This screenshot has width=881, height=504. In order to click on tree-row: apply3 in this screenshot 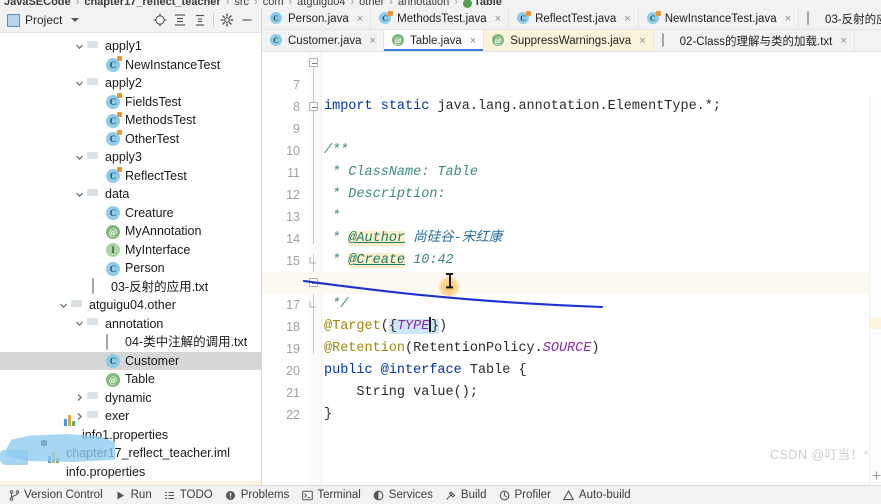, I will do `click(130, 157)`.